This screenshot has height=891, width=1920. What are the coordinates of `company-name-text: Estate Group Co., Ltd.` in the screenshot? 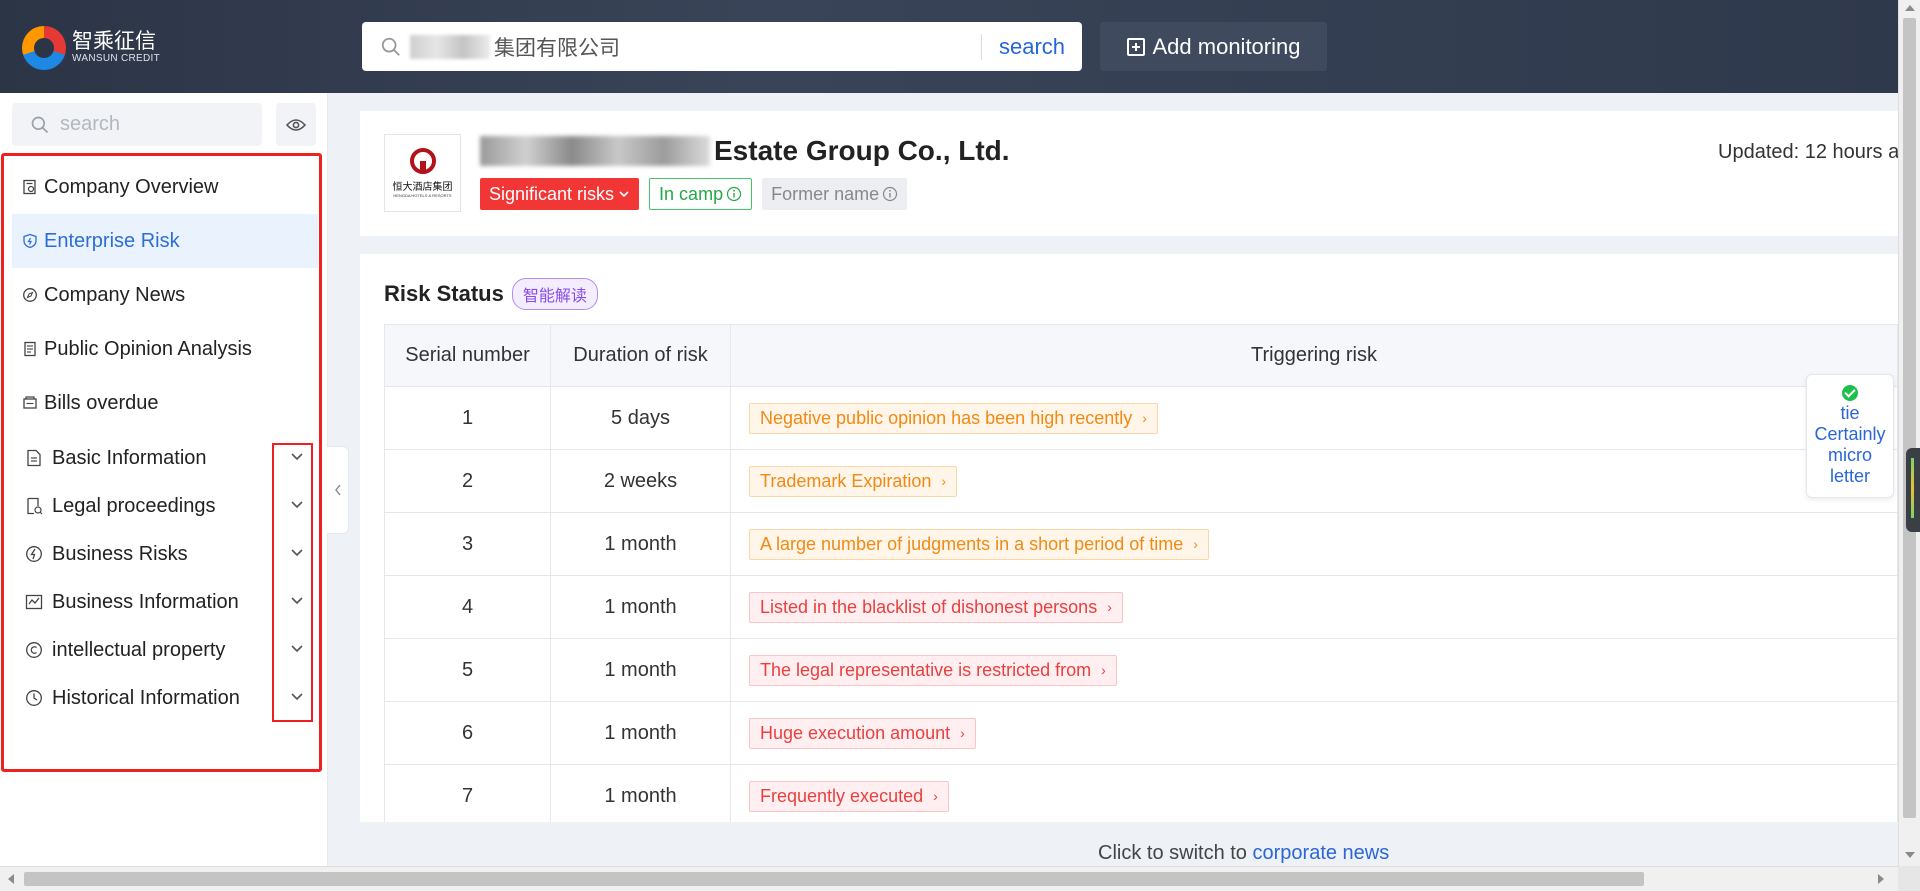 It's located at (862, 150).